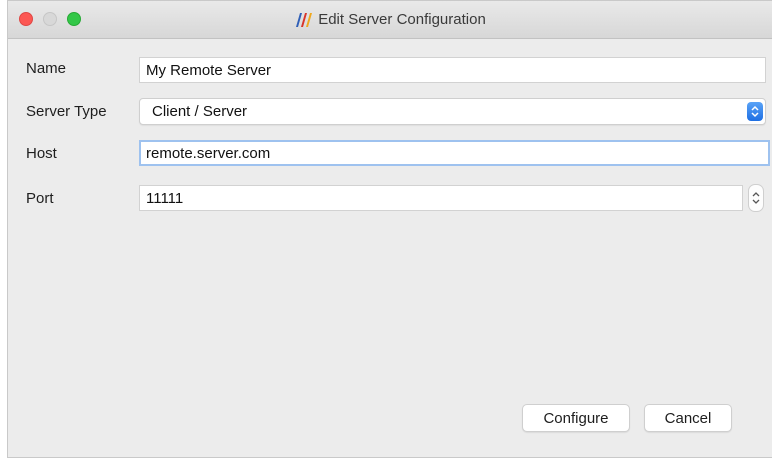 The height and width of the screenshot is (463, 772). What do you see at coordinates (41, 153) in the screenshot?
I see `host-label: Host` at bounding box center [41, 153].